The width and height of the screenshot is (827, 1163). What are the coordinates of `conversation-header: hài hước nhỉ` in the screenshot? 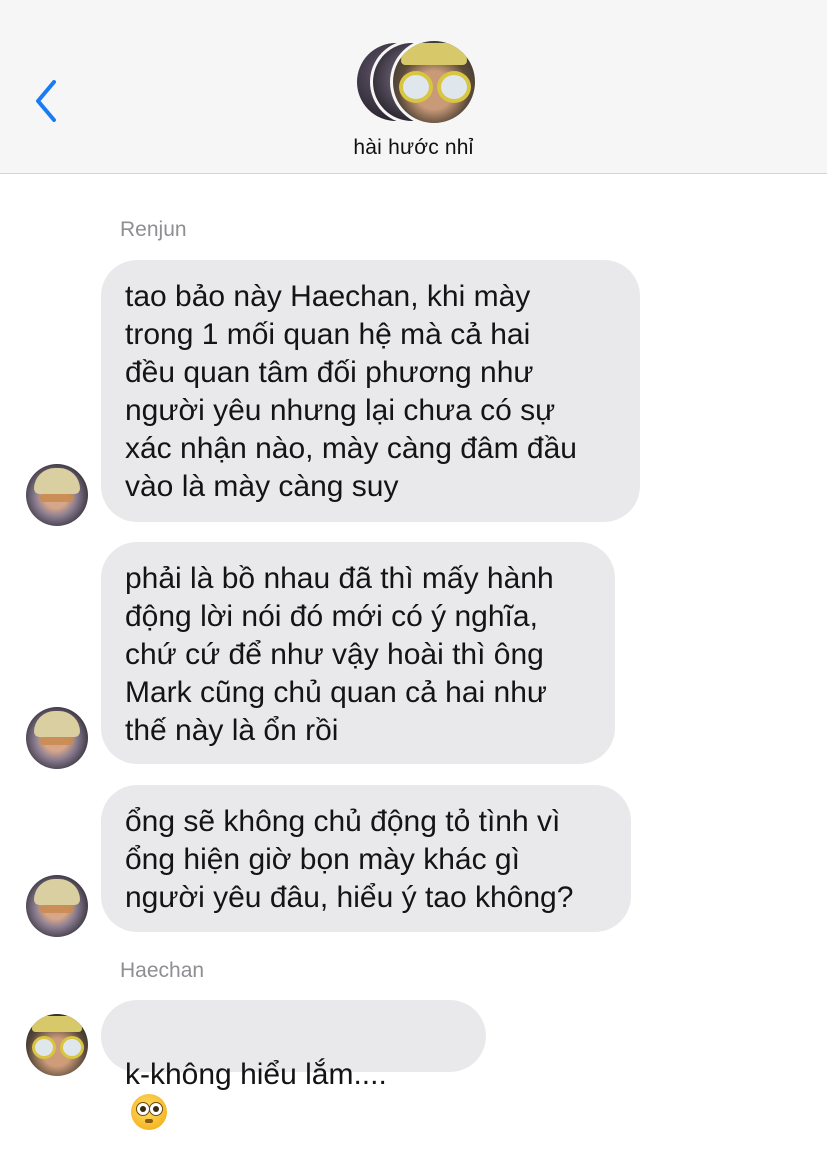 It's located at (413, 87).